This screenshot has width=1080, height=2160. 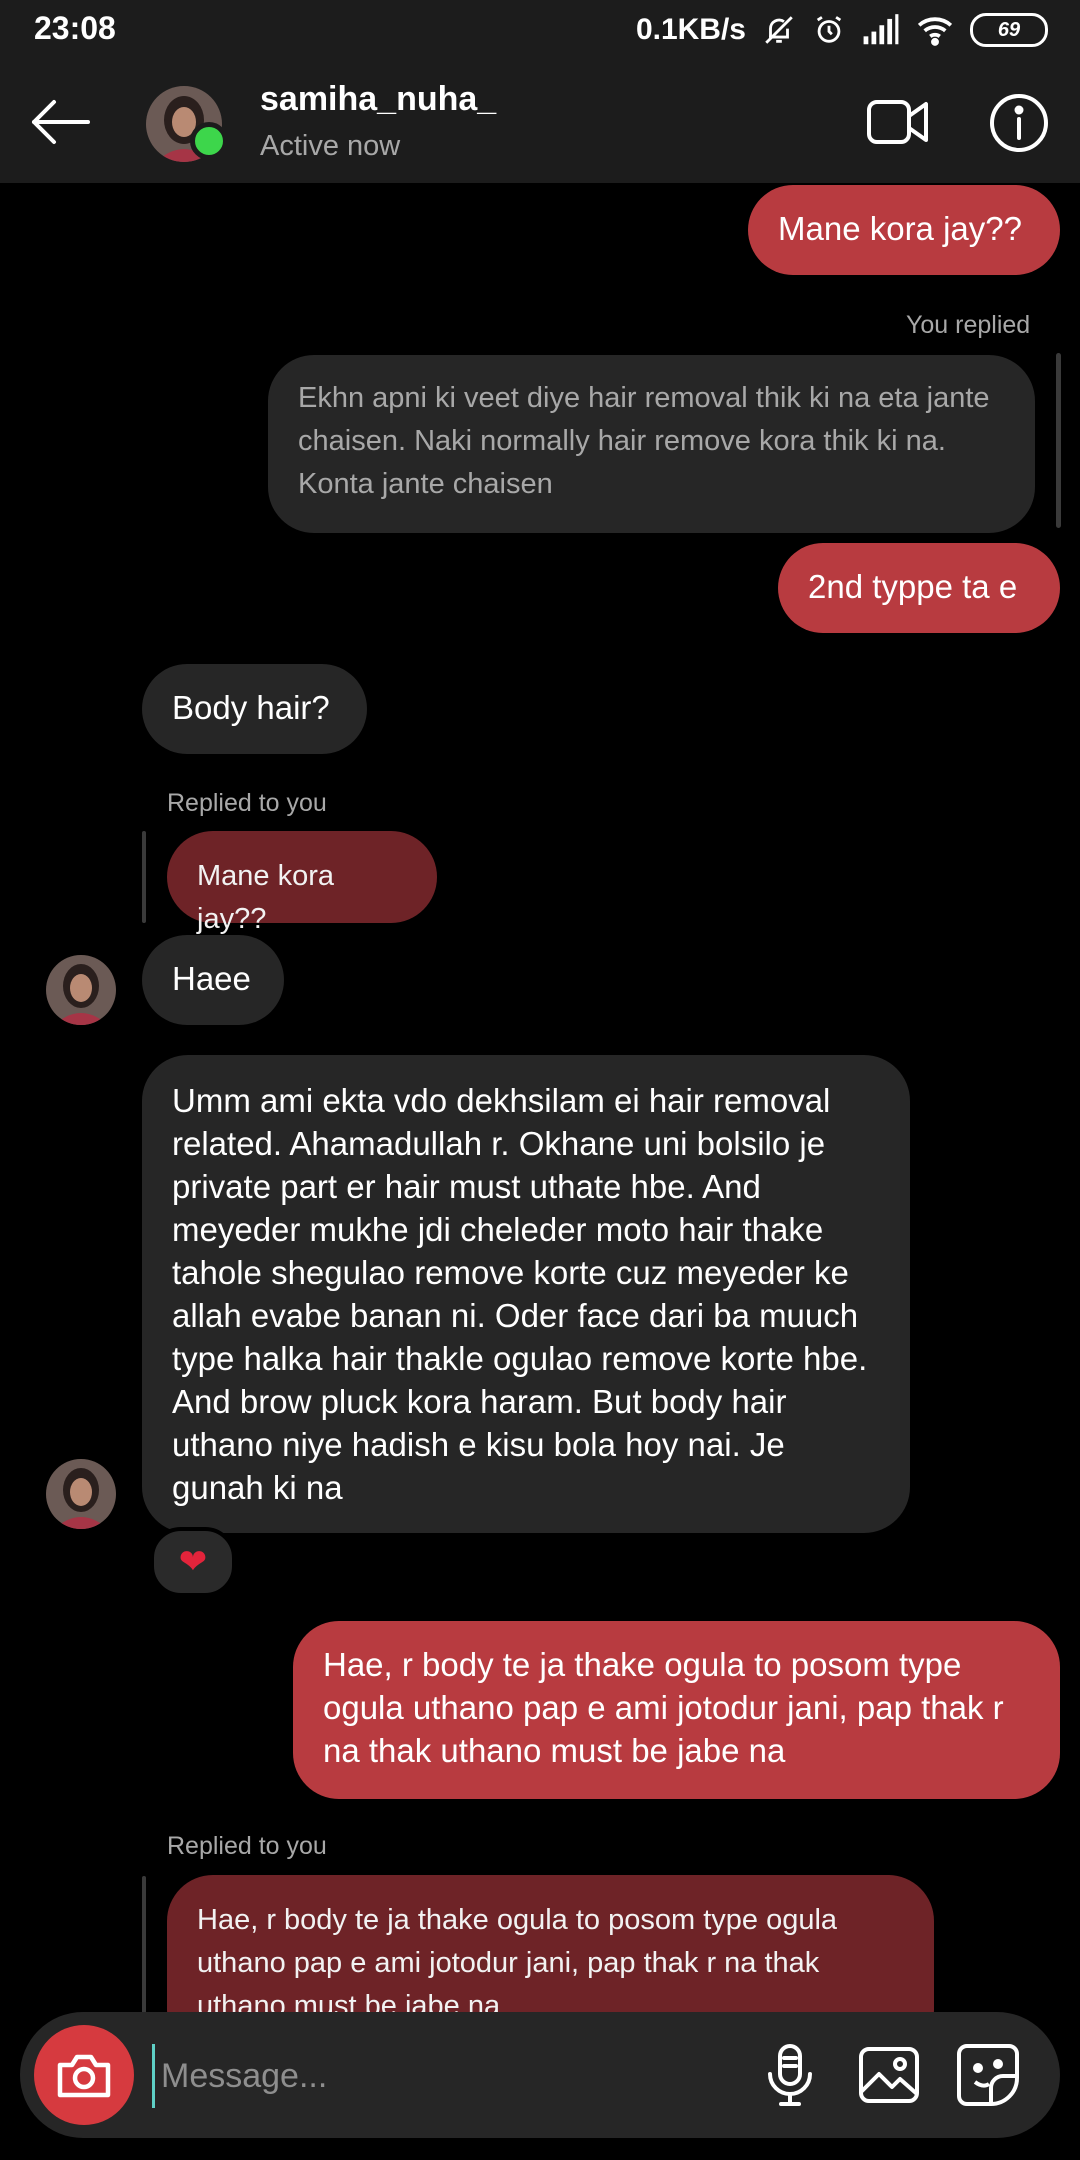 I want to click on message-bubble-incoming: Haee, so click(x=213, y=980).